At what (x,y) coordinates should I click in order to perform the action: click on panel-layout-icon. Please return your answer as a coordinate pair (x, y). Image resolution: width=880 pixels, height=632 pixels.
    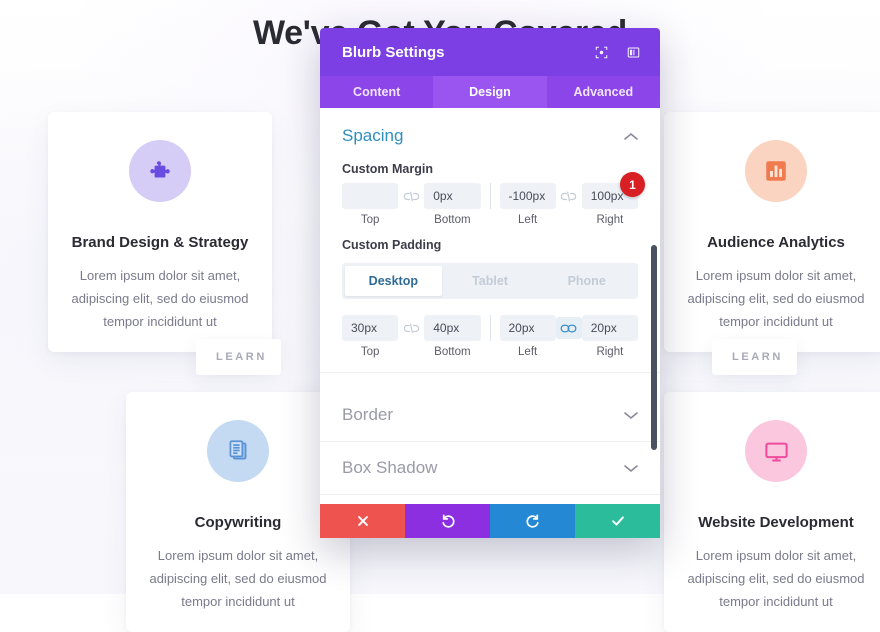
    Looking at the image, I should click on (633, 52).